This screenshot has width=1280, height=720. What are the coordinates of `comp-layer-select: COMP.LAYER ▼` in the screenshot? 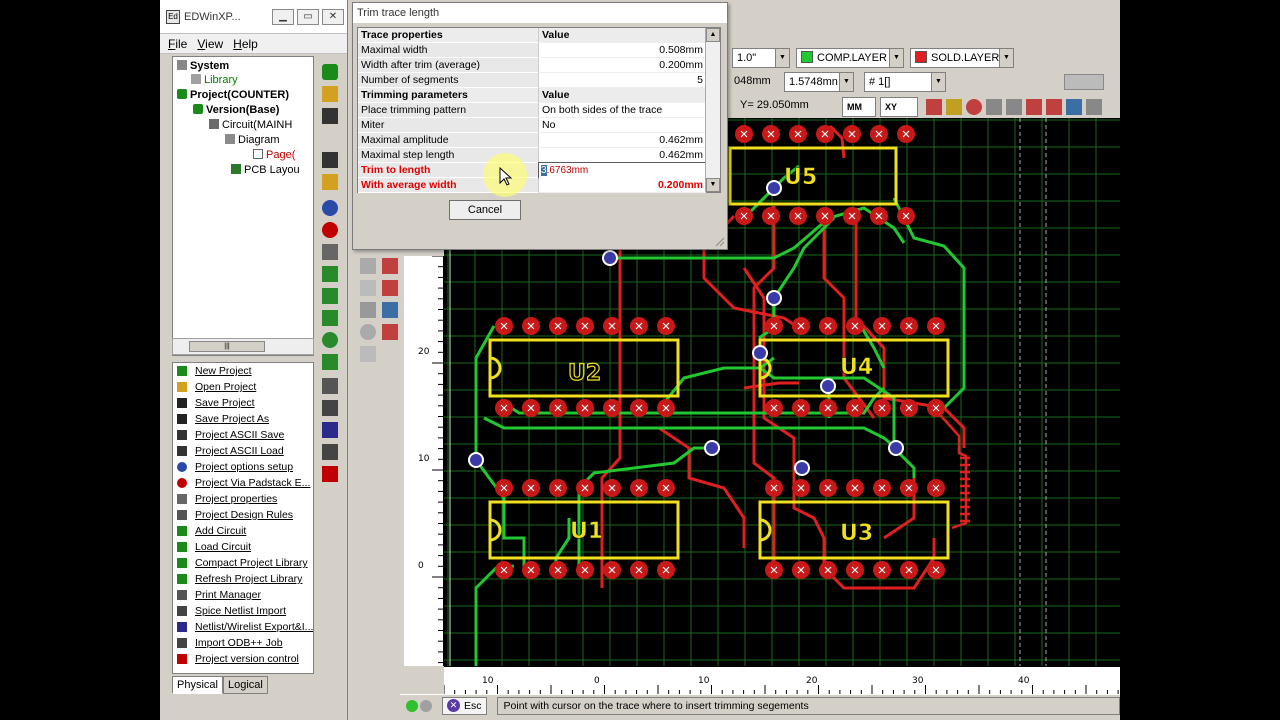 It's located at (850, 58).